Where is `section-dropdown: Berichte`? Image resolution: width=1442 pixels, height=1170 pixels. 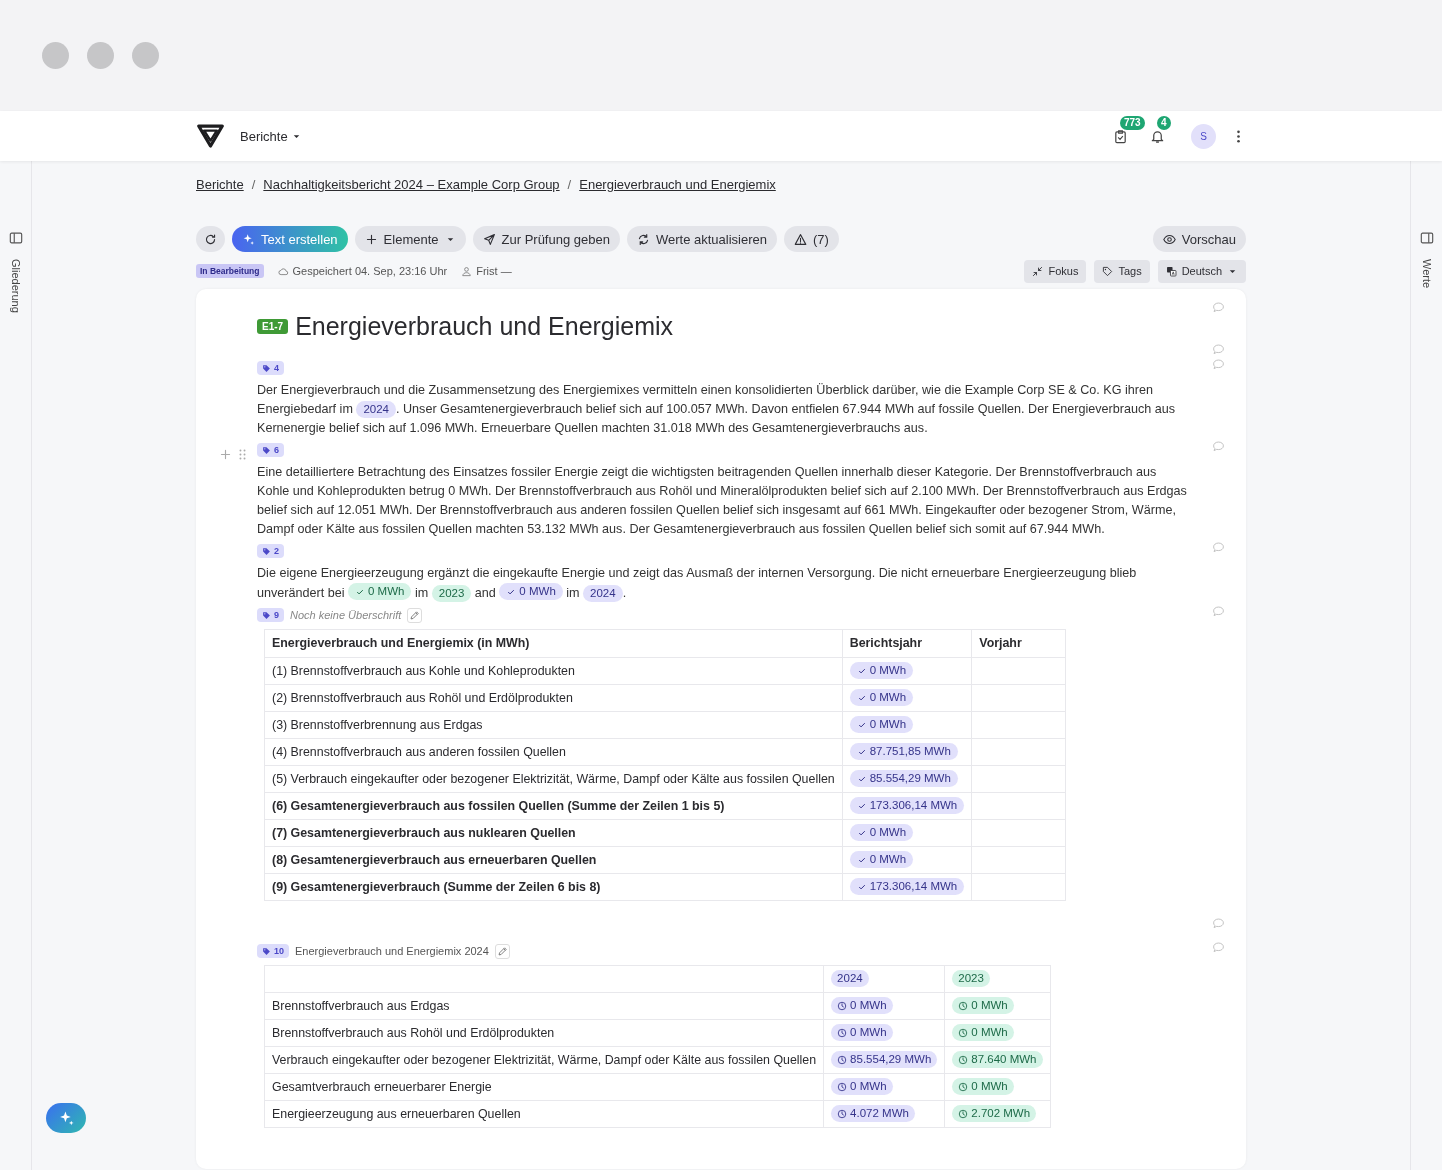 section-dropdown: Berichte is located at coordinates (271, 136).